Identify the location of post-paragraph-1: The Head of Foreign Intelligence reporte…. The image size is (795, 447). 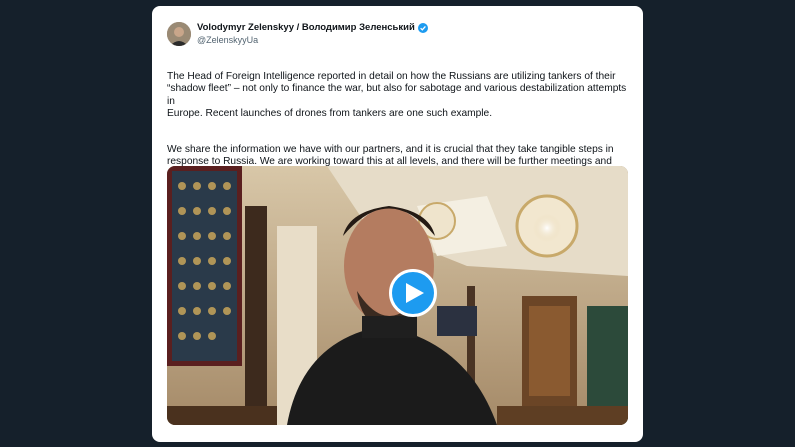
(397, 95).